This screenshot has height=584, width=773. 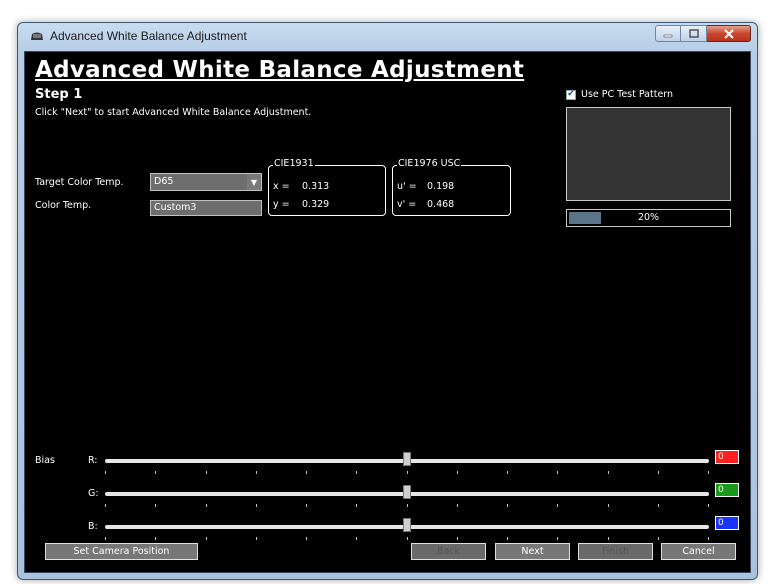 I want to click on cie1931-x-label: x =, so click(x=281, y=186).